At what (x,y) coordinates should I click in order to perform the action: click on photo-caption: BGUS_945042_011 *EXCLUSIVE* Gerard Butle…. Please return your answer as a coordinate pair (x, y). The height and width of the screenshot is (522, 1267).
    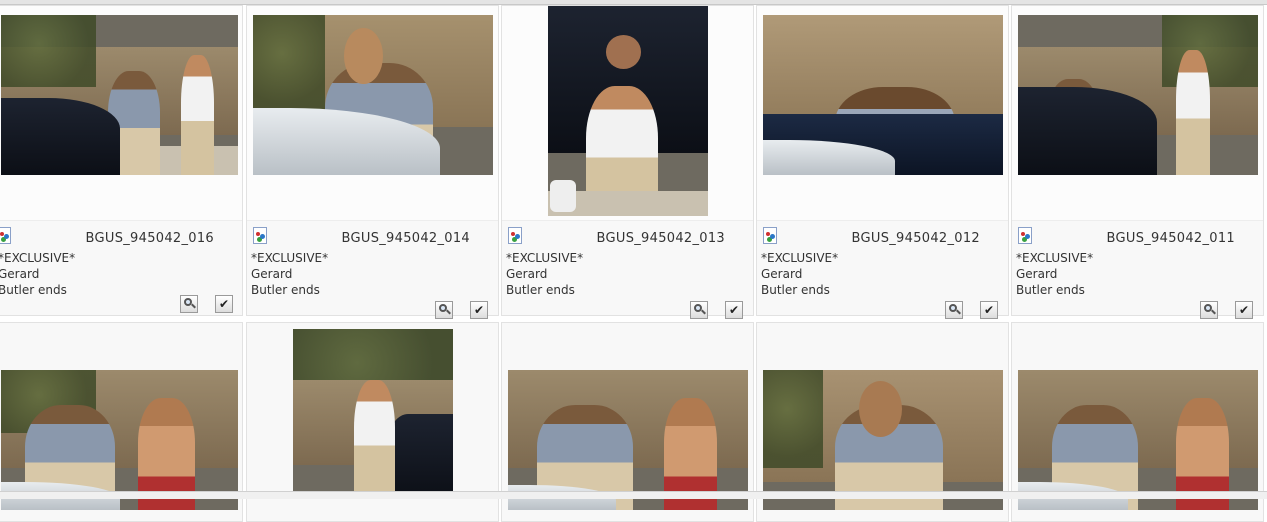
    Looking at the image, I should click on (1137, 269).